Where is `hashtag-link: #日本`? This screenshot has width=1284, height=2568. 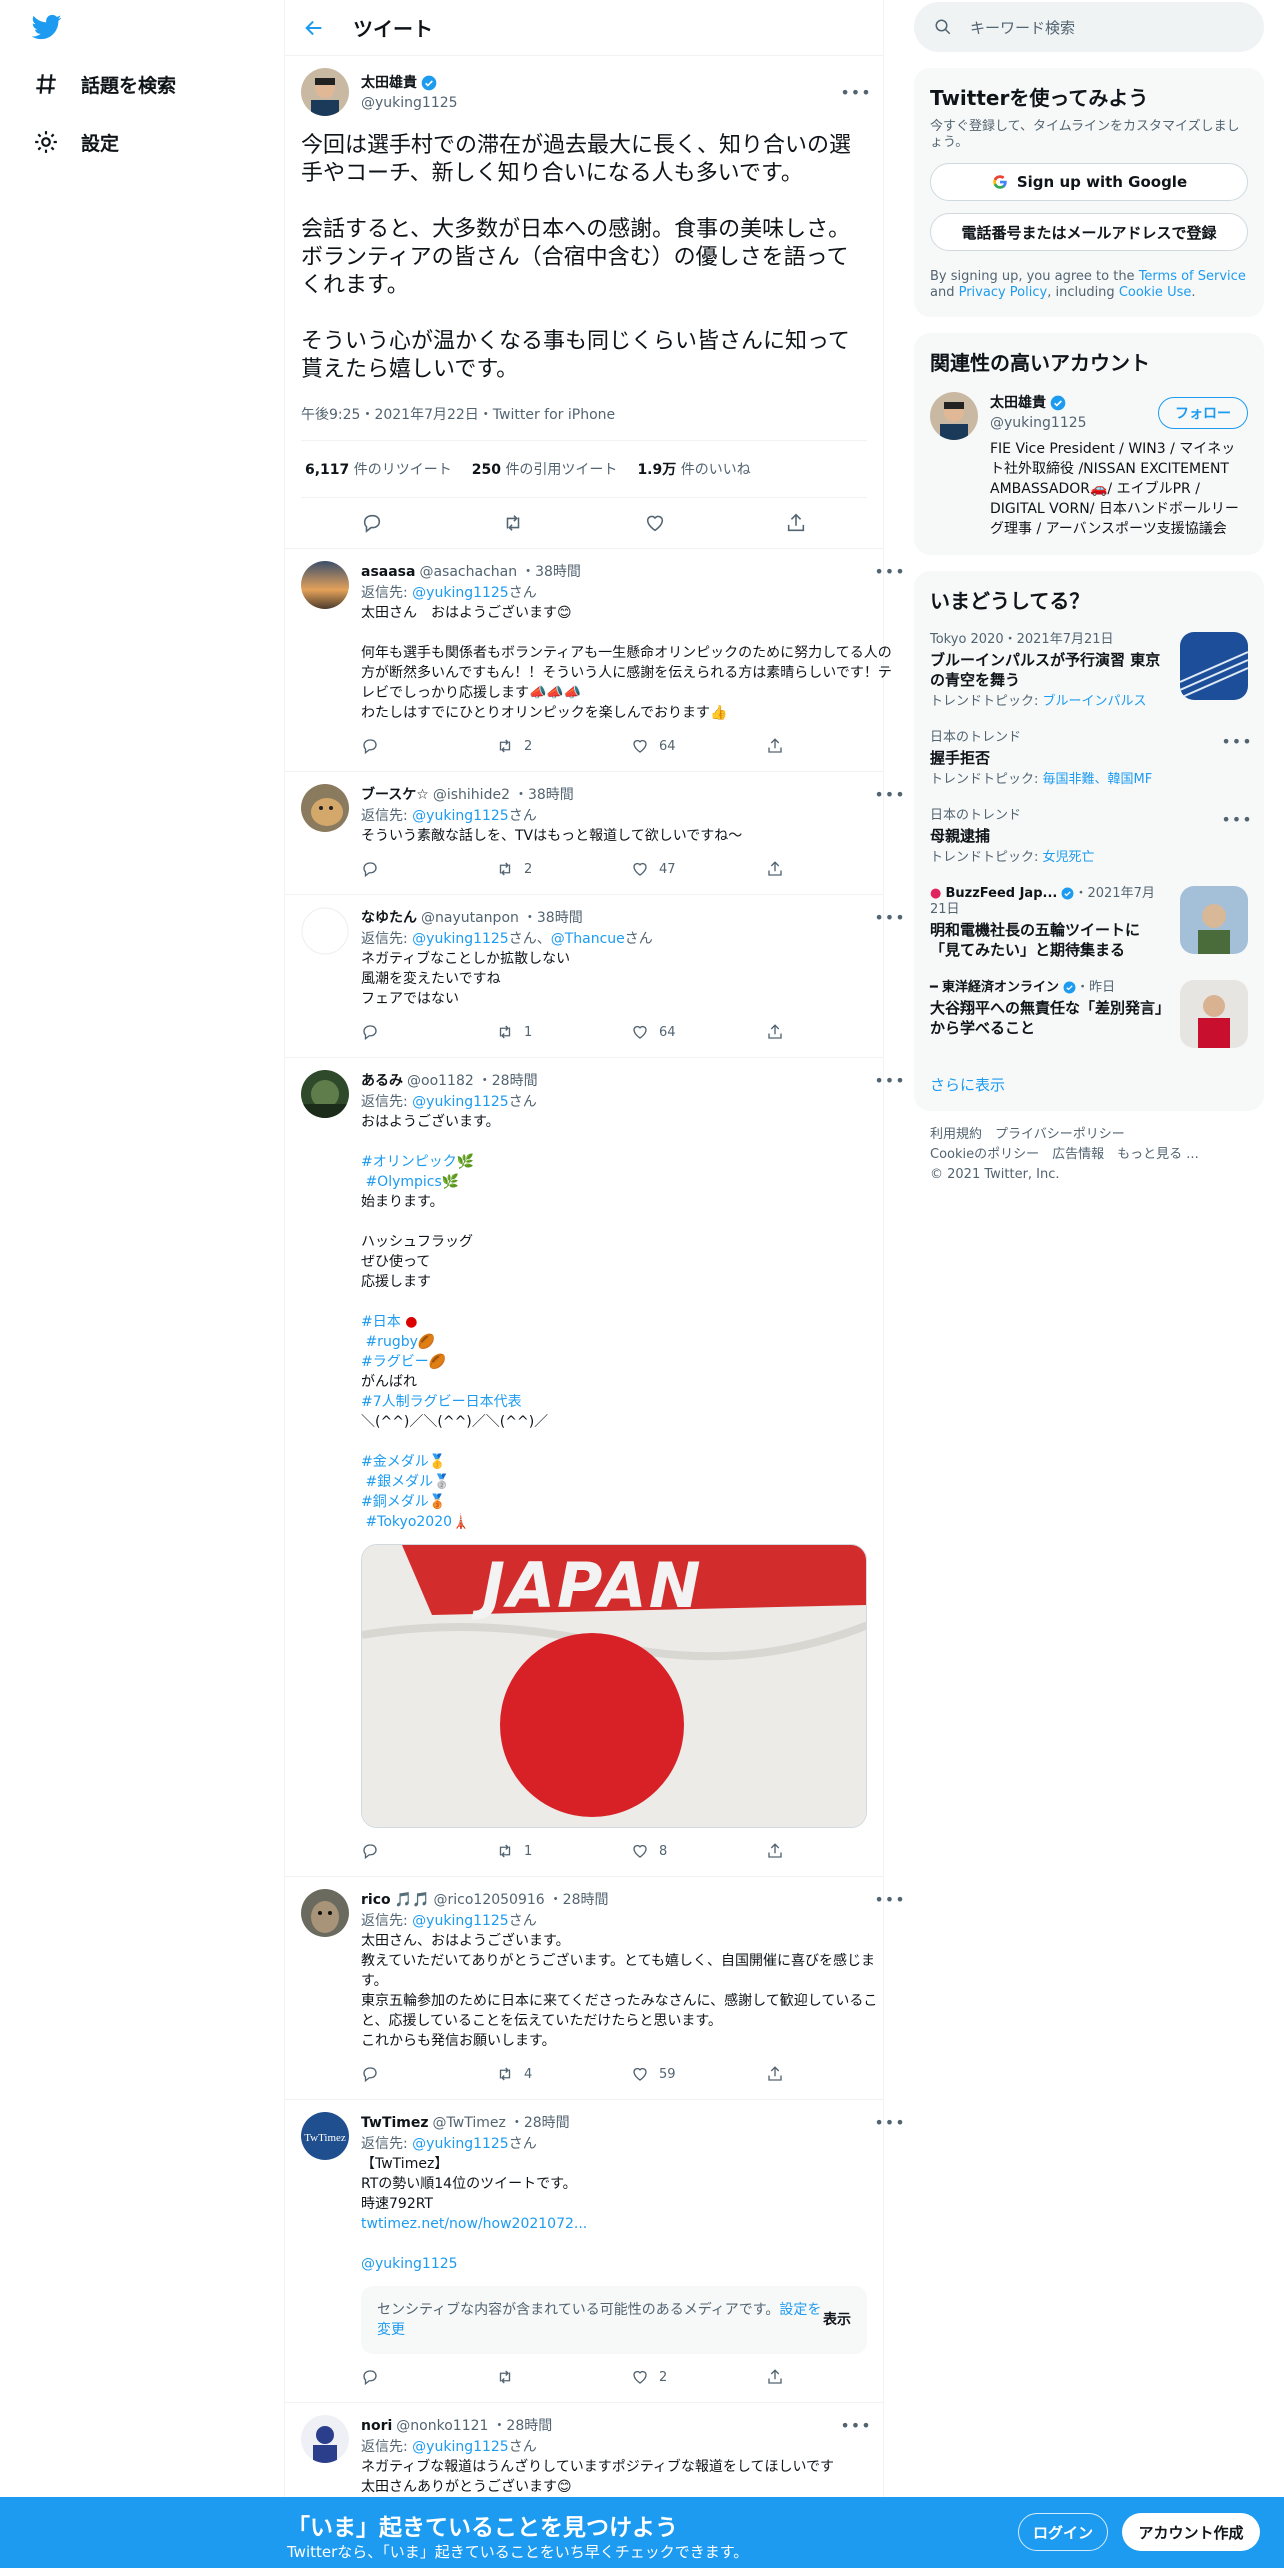 hashtag-link: #日本 is located at coordinates (381, 1322).